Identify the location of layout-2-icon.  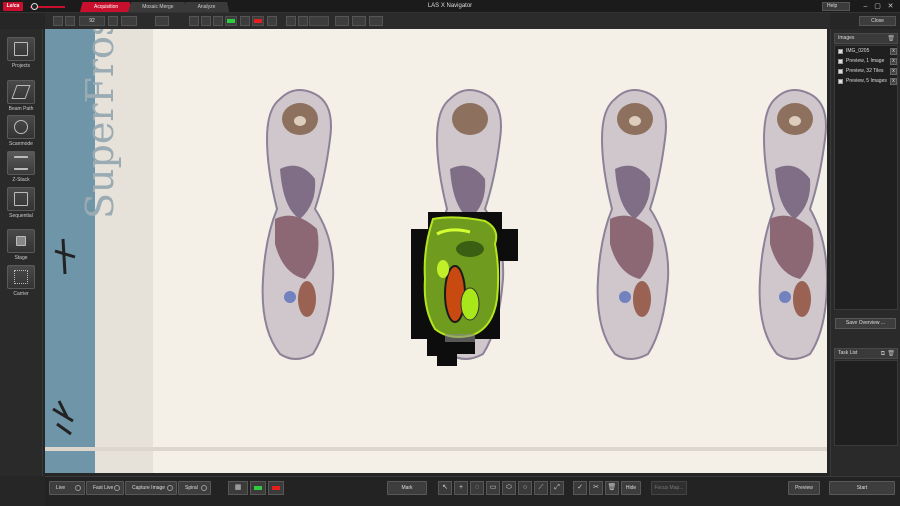
(359, 21).